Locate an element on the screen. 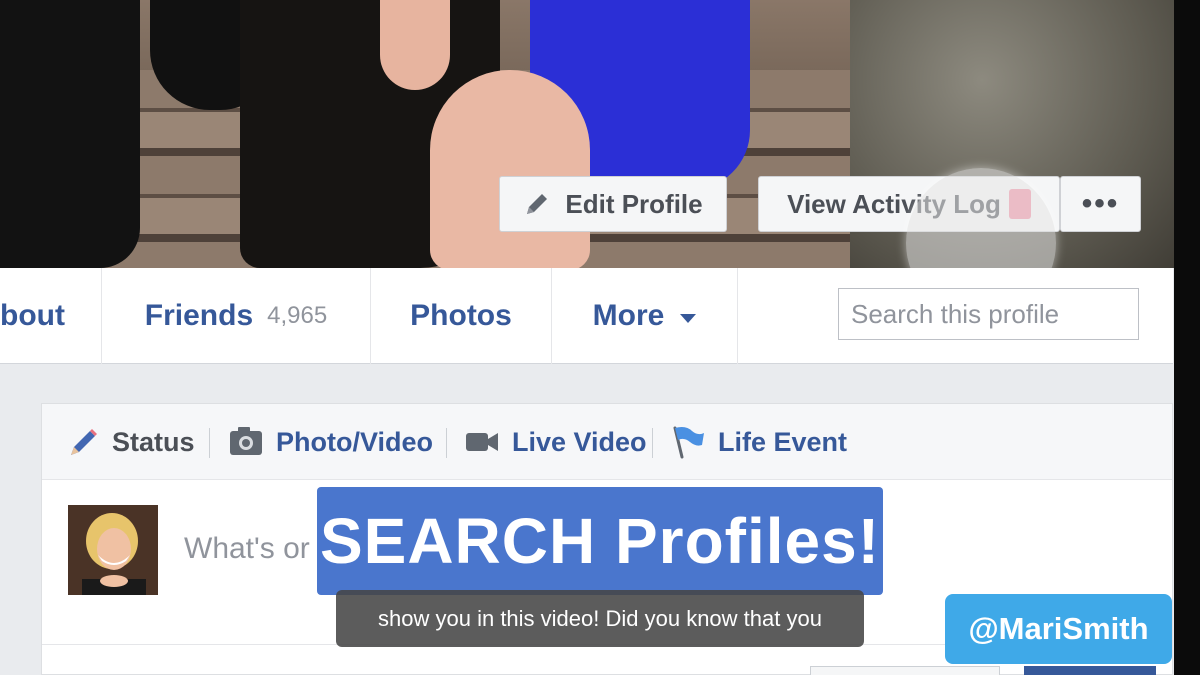 This screenshot has width=1200, height=675. composer-tabs: Status Photo/Video Live Video Life Event is located at coordinates (607, 442).